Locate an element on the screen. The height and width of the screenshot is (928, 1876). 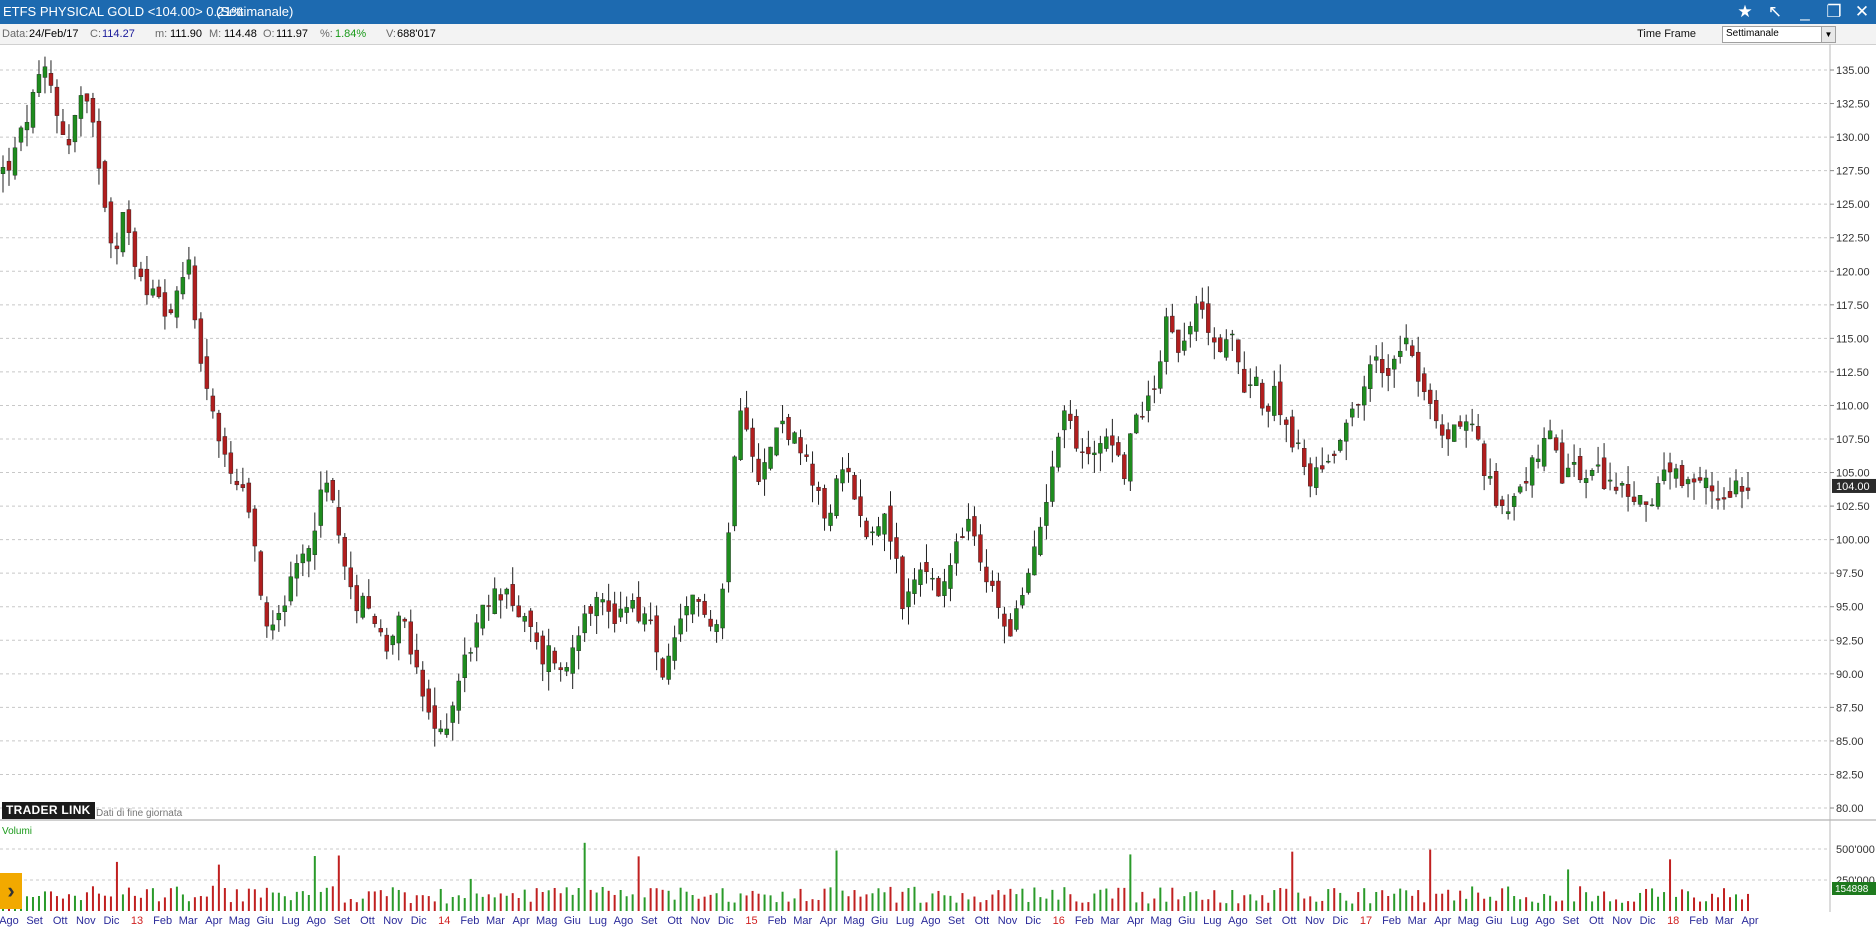
last-volume-label: 154898 is located at coordinates (1852, 889).